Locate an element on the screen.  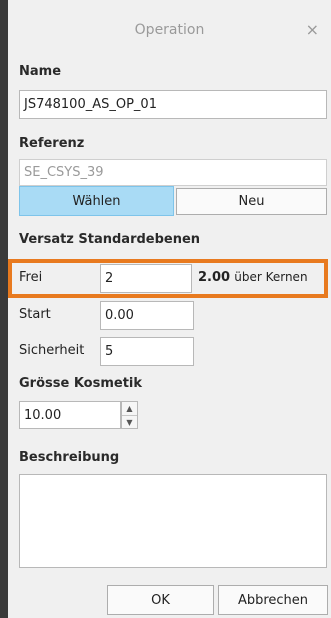
frei-computed-value: 2.00 is located at coordinates (214, 277).